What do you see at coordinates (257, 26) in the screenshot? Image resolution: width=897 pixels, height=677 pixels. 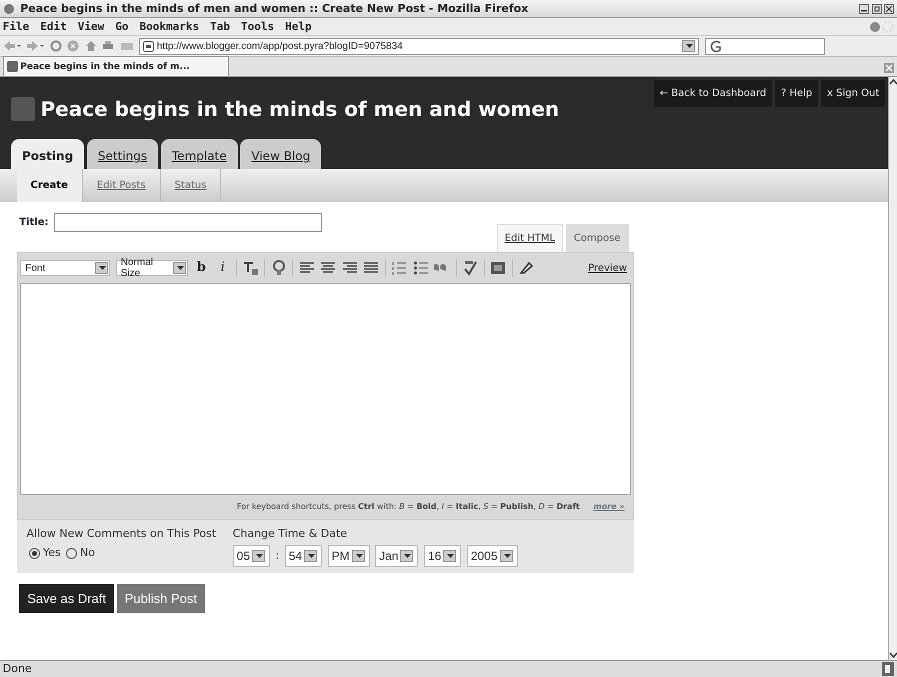 I see `menu-item: Tools` at bounding box center [257, 26].